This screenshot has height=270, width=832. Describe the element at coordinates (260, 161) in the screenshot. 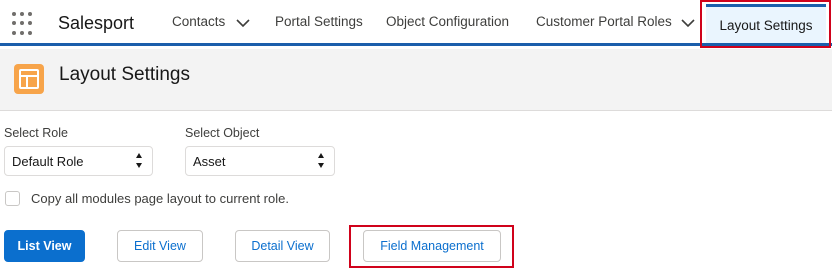

I see `select-object-dropdown: Asset` at that location.